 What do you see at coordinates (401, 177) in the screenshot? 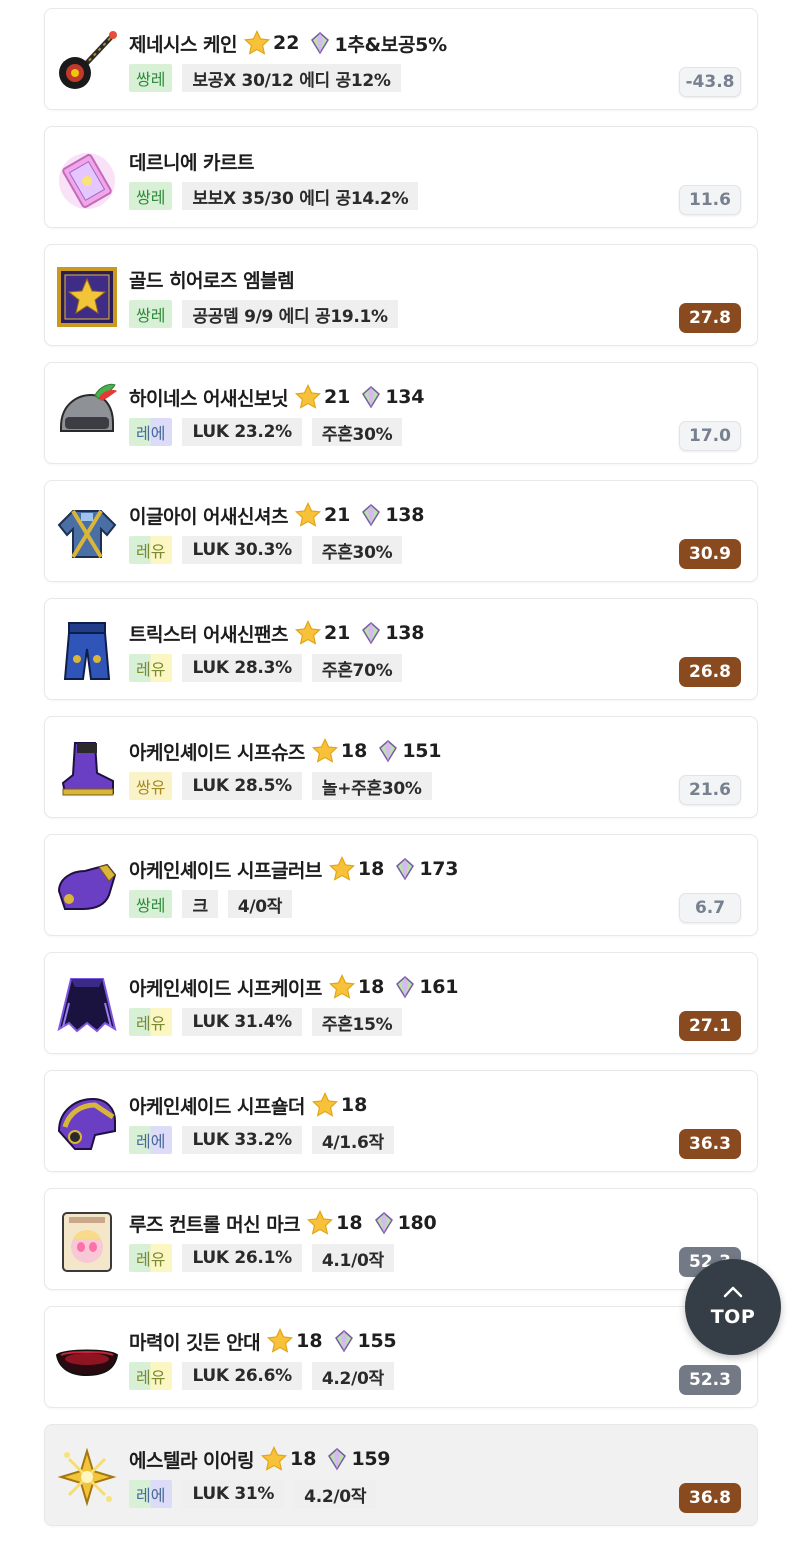
I see `equipment-card: 데르니에 카르트 쌍레 보보X 35/30 에디 공14.2% 11.6` at bounding box center [401, 177].